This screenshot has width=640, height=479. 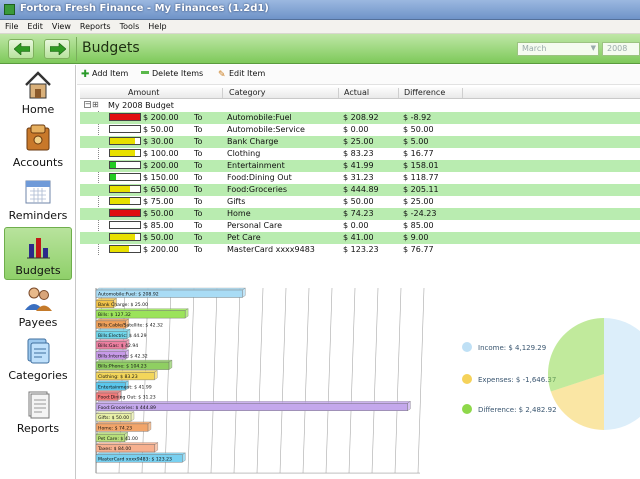 I want to click on table-row: $ 100.00 To Clothing $ 83.23 $ 16.77, so click(x=360, y=154).